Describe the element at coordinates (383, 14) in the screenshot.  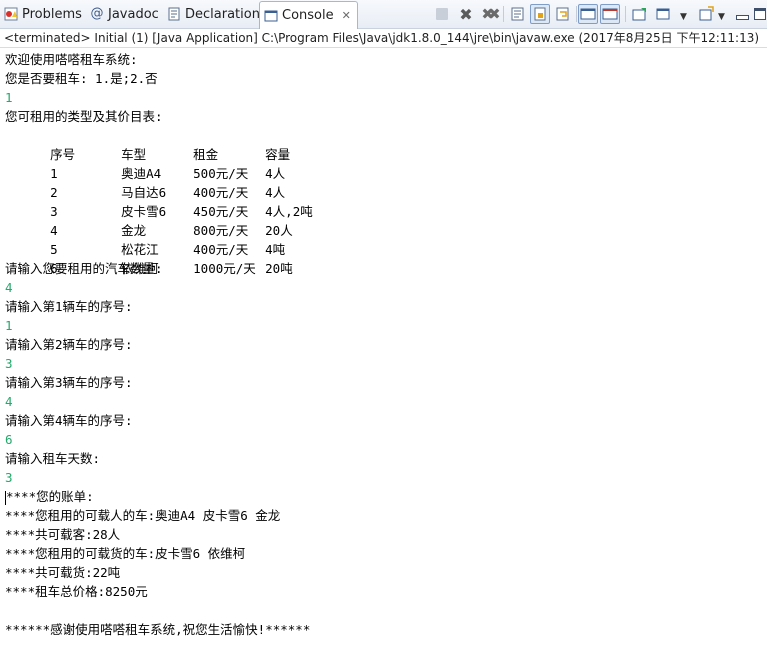
I see `view-tab-bar: Problems @ Javadoc Declaration Console ✕` at that location.